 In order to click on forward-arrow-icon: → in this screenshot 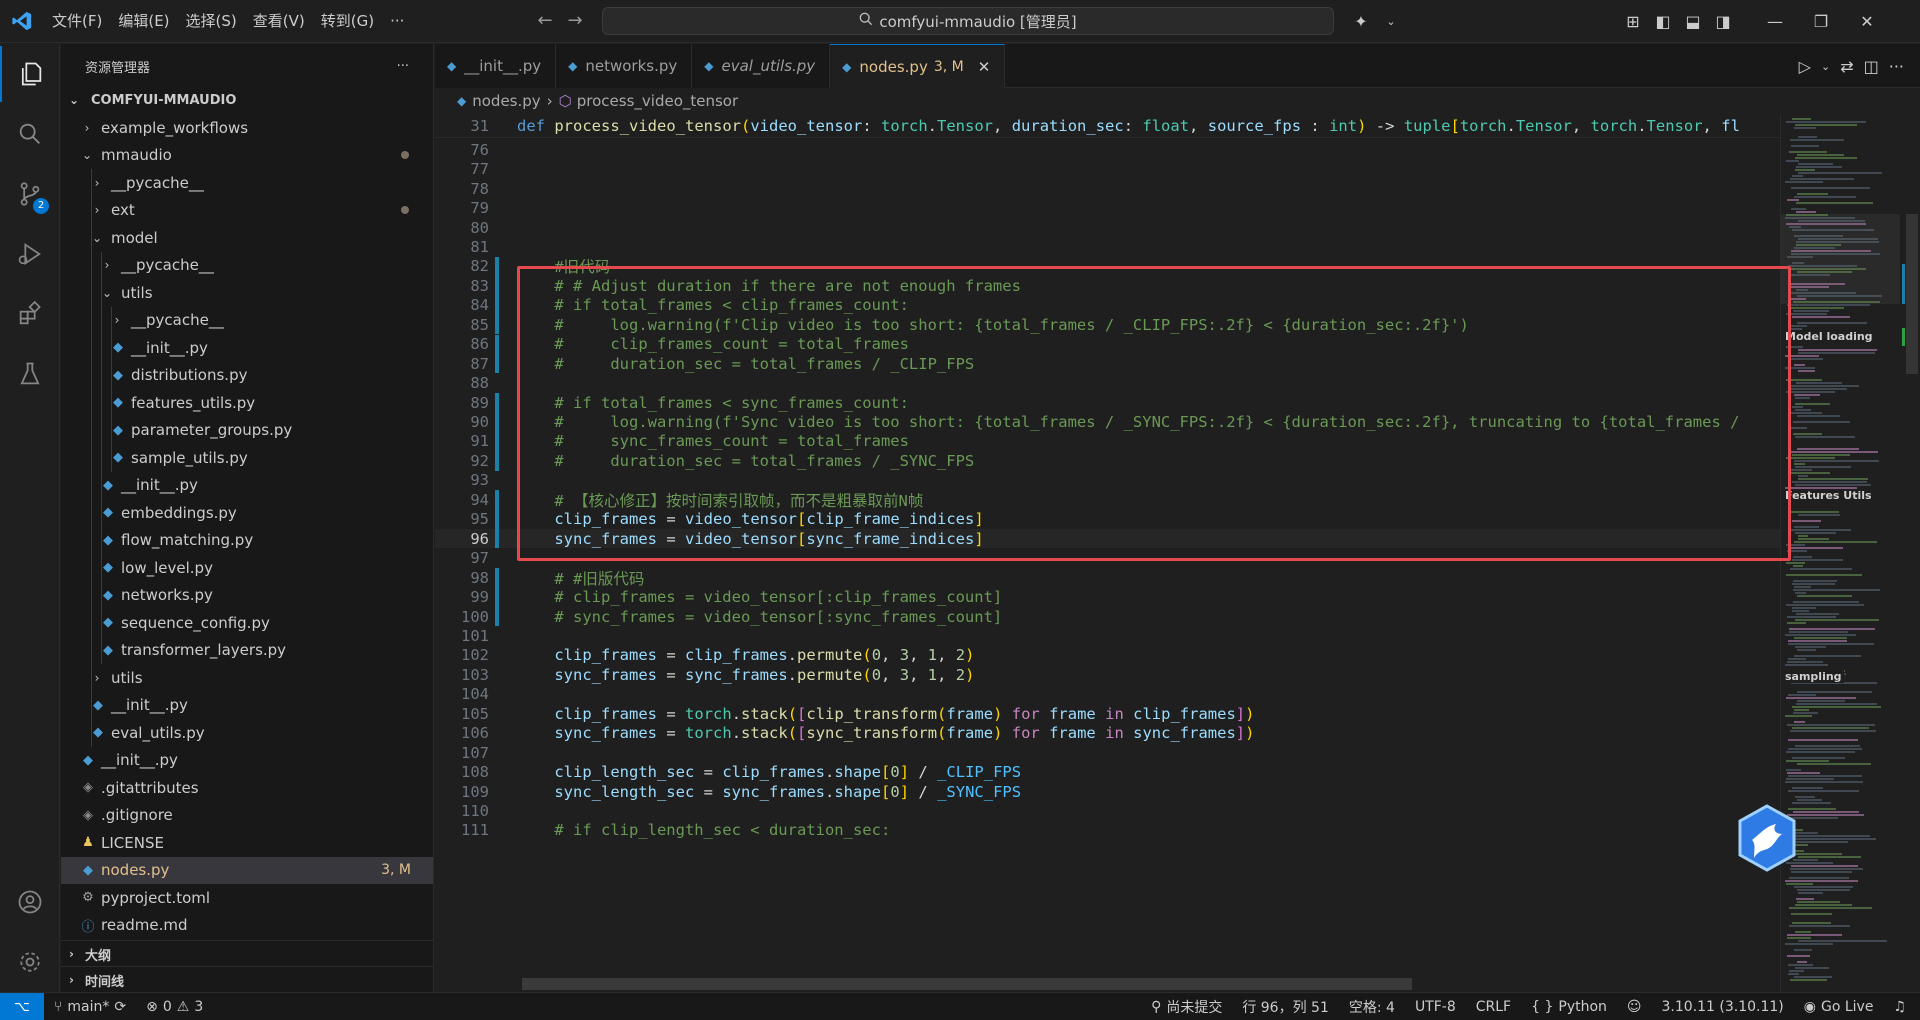, I will do `click(575, 20)`.